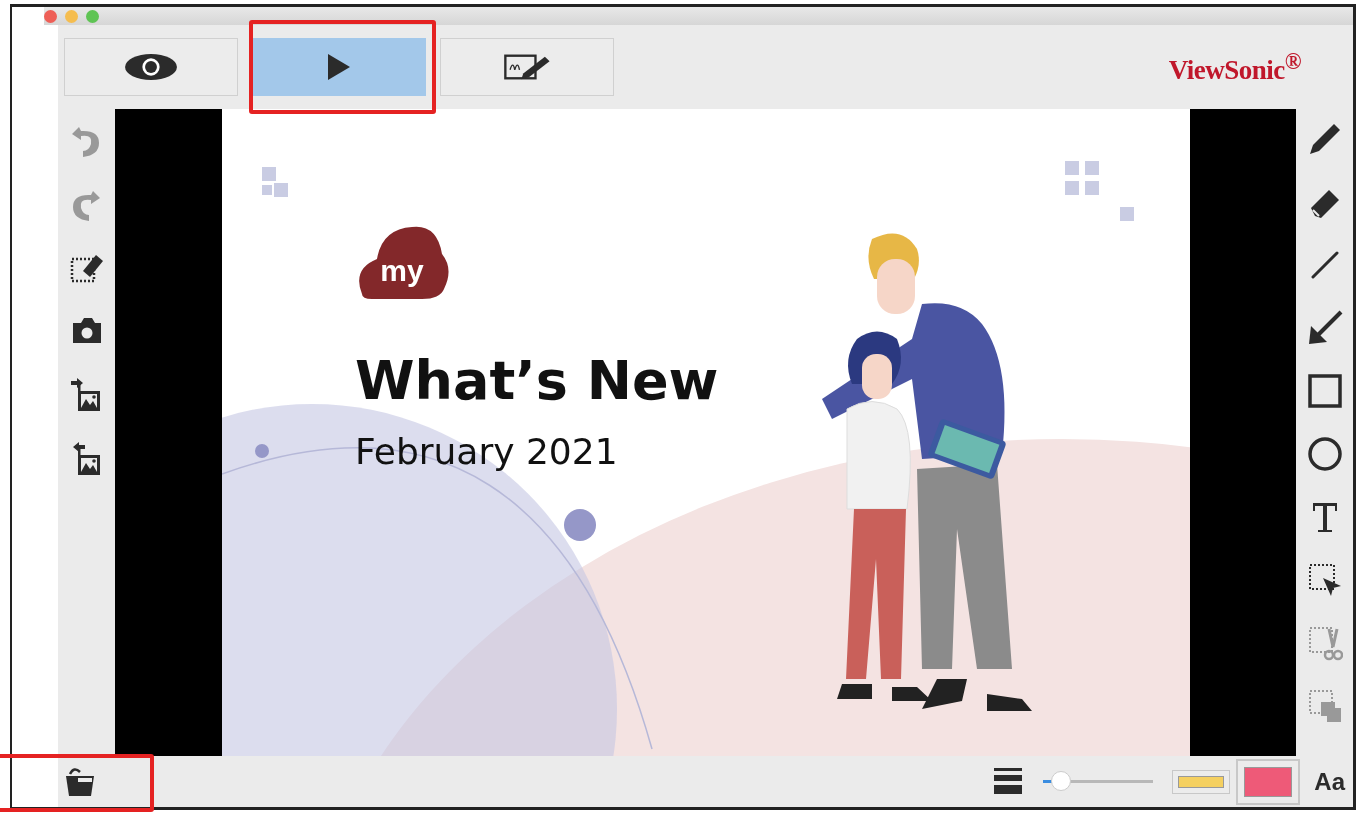  Describe the element at coordinates (1060, 781) in the screenshot. I see `slider-thumb` at that location.